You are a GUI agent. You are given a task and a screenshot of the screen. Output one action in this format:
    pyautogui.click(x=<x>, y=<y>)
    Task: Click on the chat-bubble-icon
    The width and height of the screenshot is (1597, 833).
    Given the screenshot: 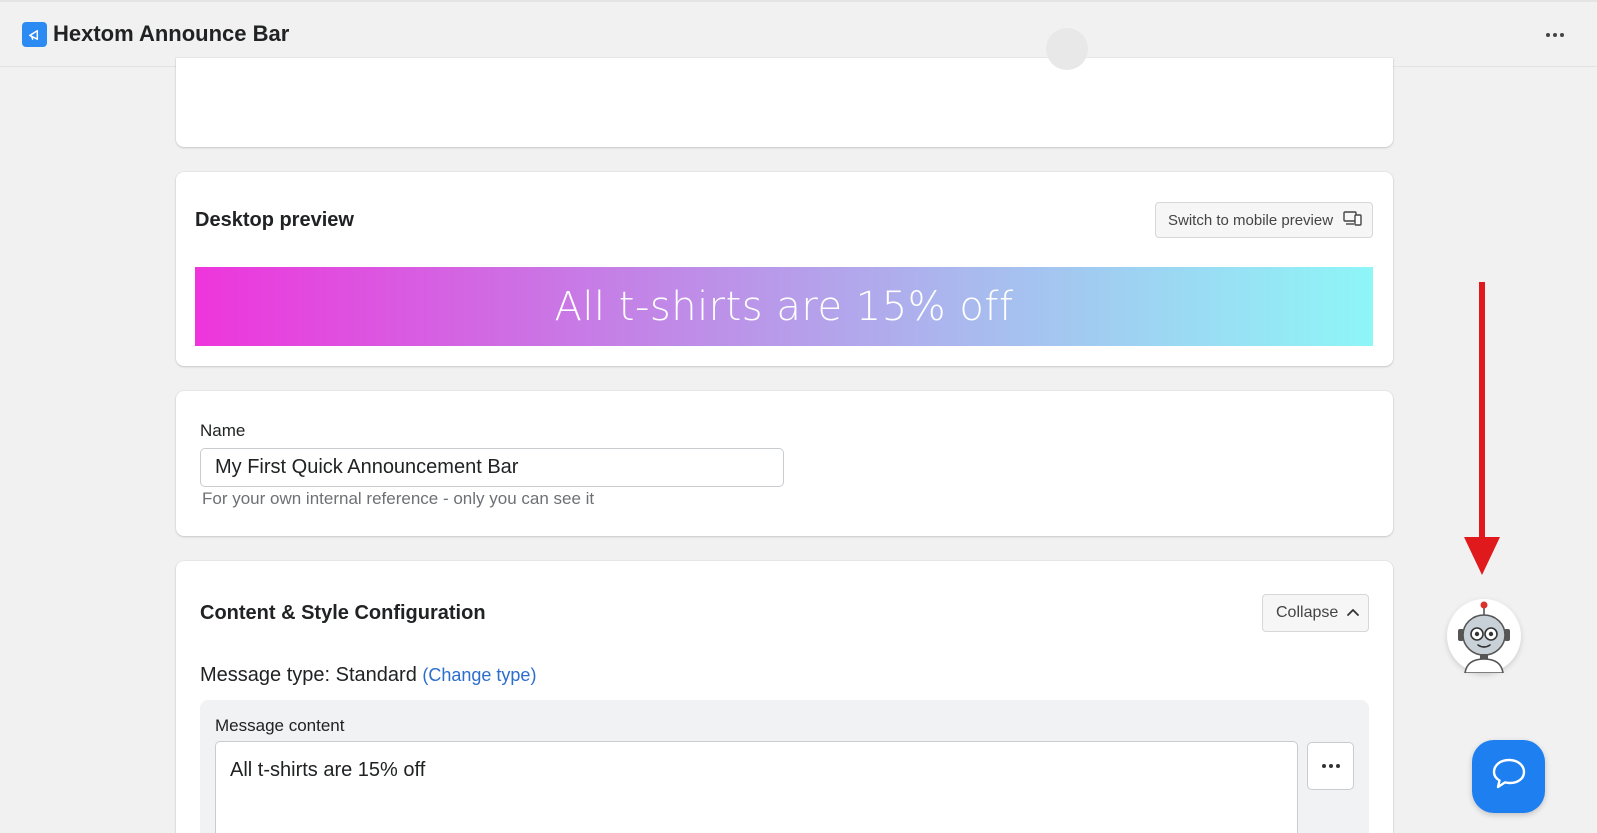 What is the action you would take?
    pyautogui.click(x=1509, y=776)
    